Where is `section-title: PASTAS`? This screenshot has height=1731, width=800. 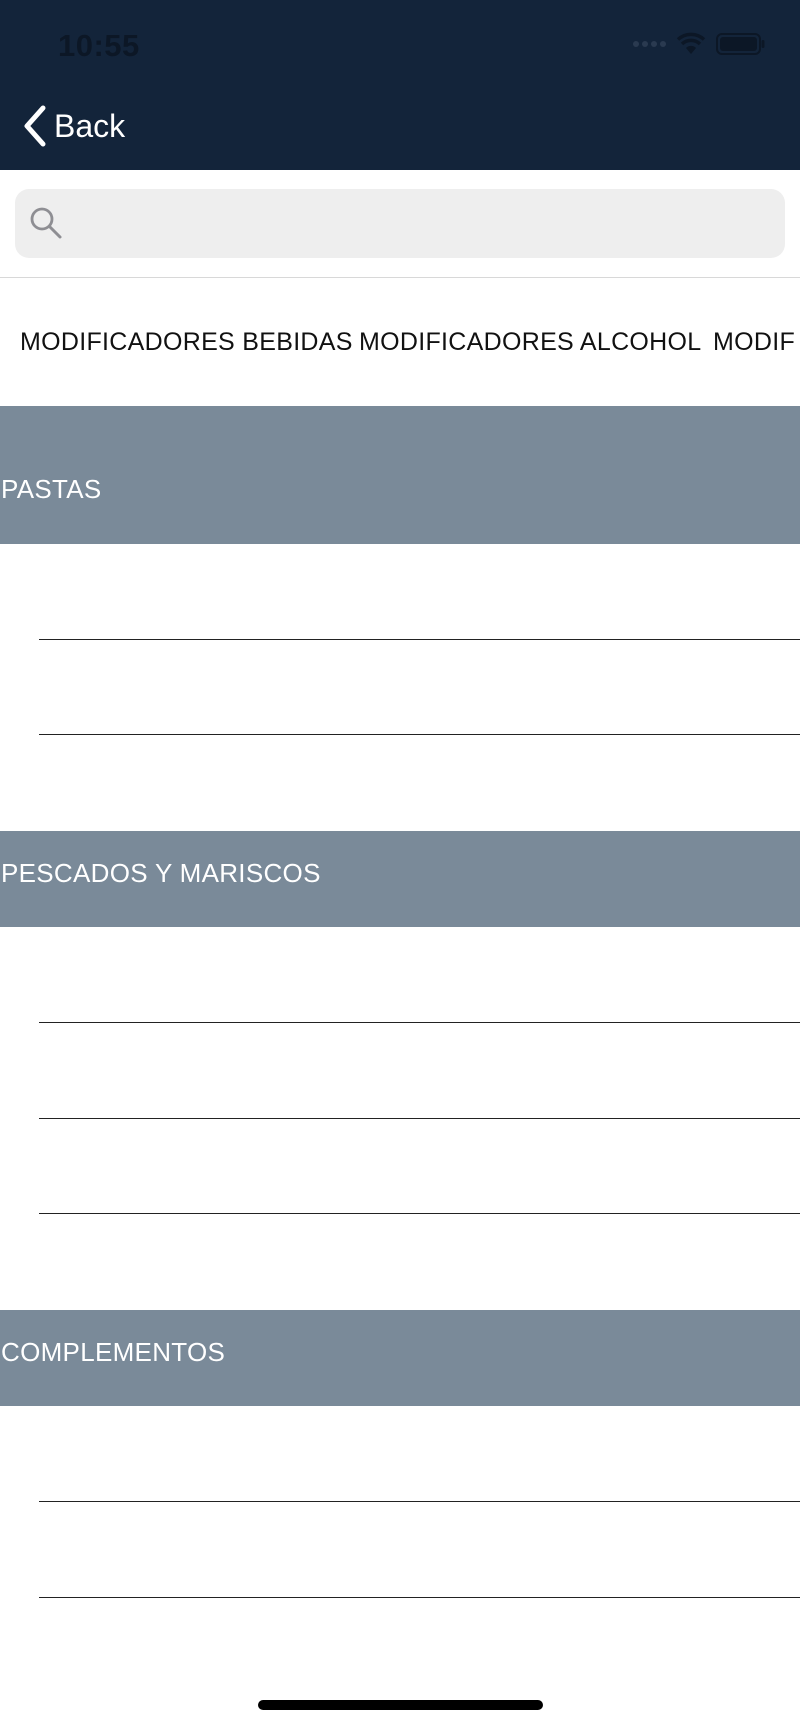 section-title: PASTAS is located at coordinates (51, 489).